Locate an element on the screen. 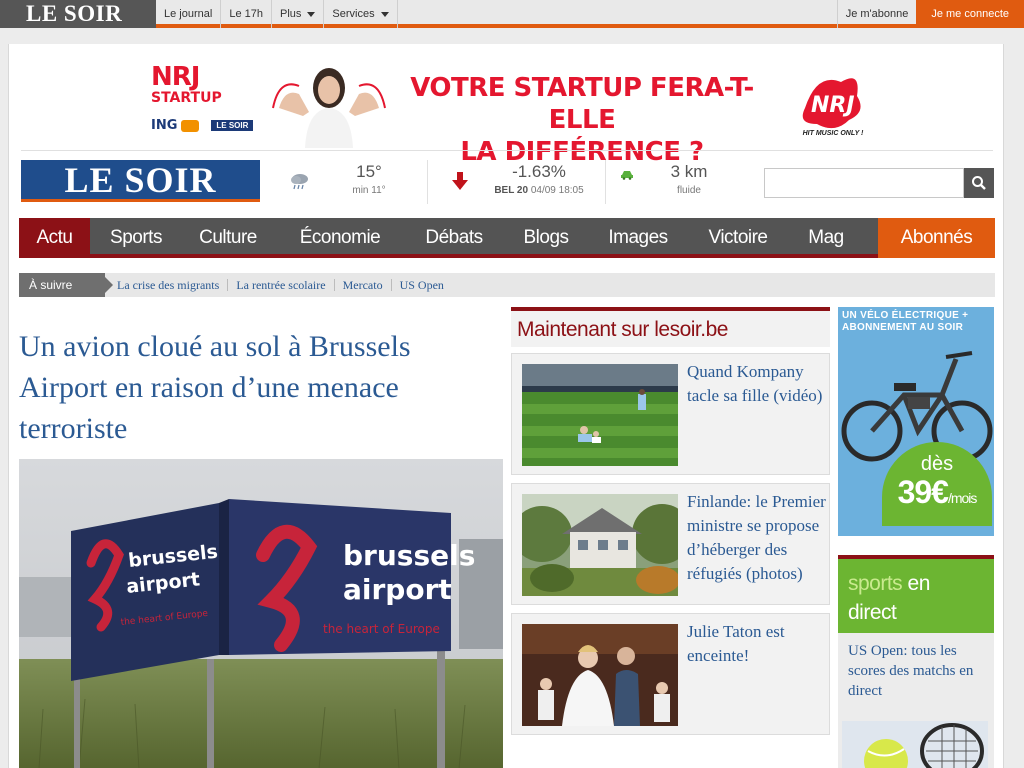 Image resolution: width=1024 pixels, height=768 pixels. ad-headline-line: VOTRE STARTUP FERA-T-ELLE is located at coordinates (582, 104).